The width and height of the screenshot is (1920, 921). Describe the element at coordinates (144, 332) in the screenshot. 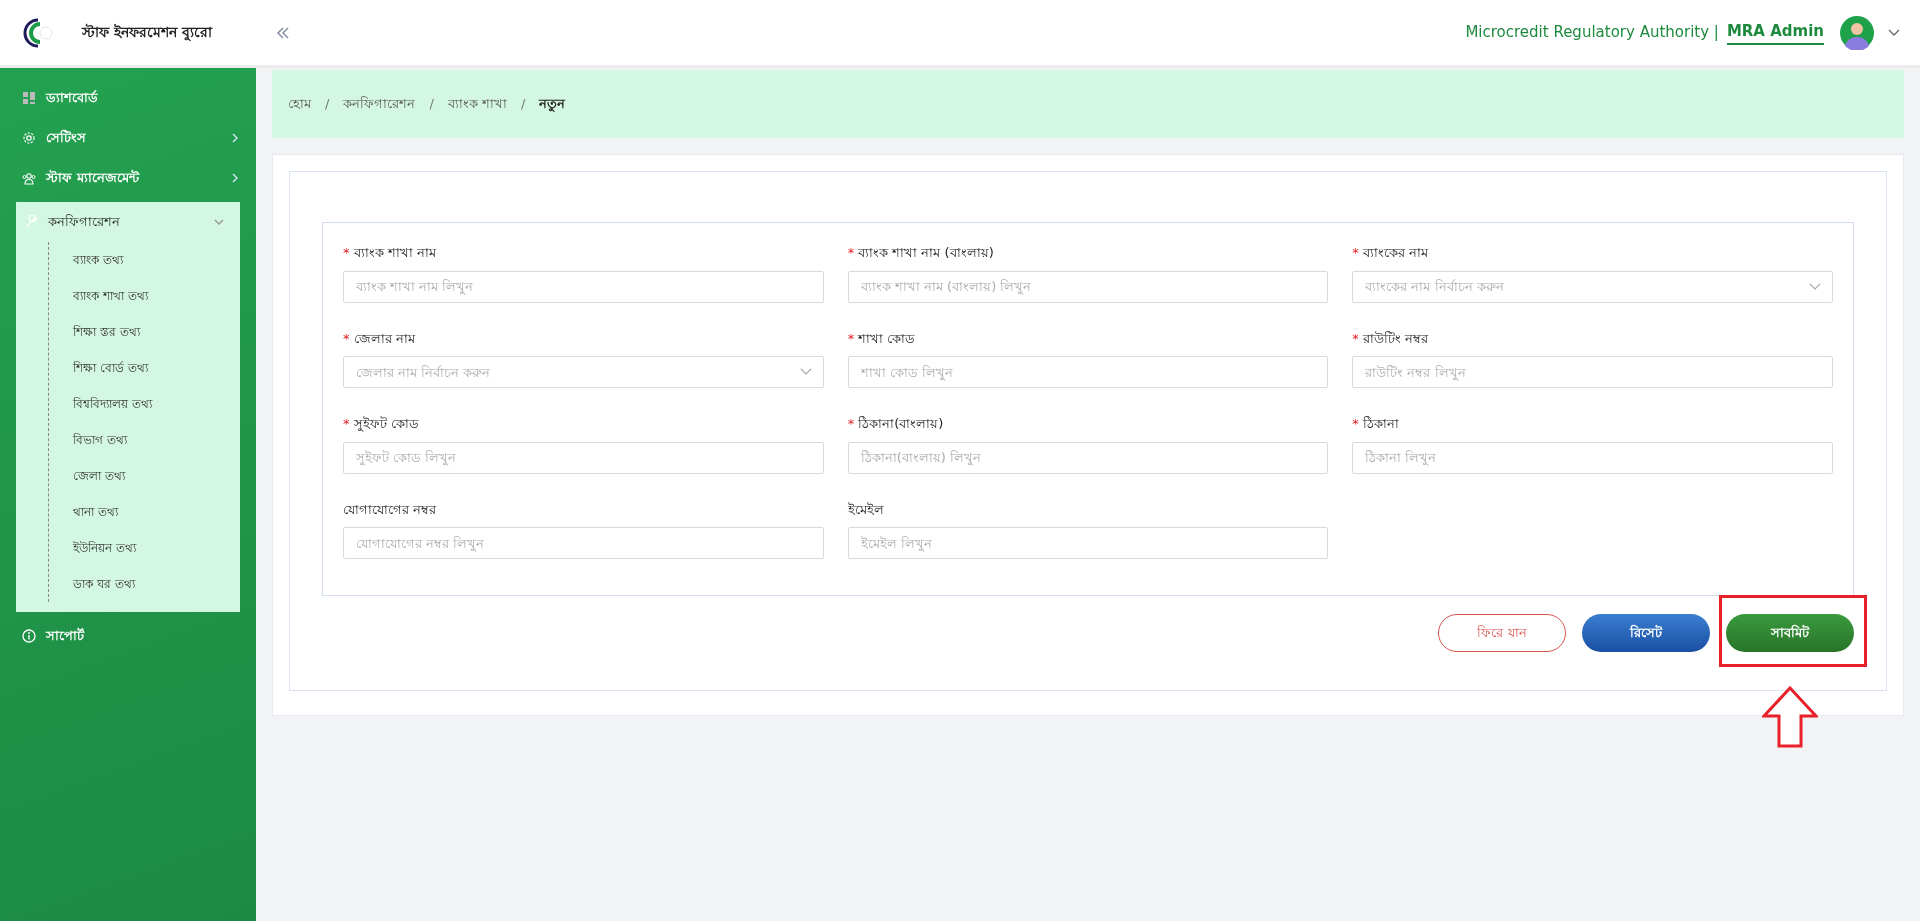

I see `submenu-item: শিক্ষা স্তর তথ্য` at that location.